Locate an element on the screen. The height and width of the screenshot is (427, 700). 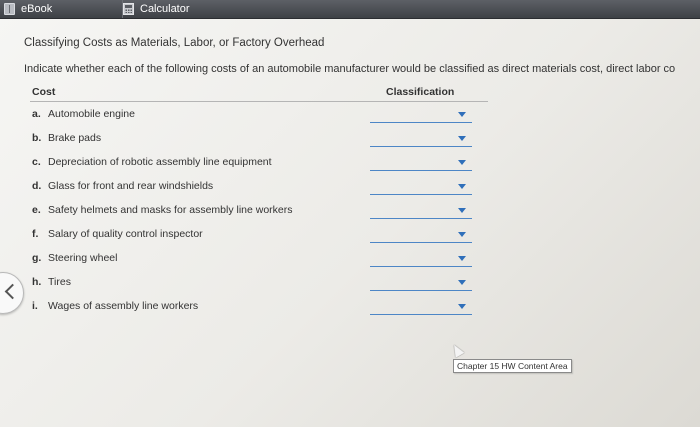
item-text: Steering wheel is located at coordinates (83, 258).